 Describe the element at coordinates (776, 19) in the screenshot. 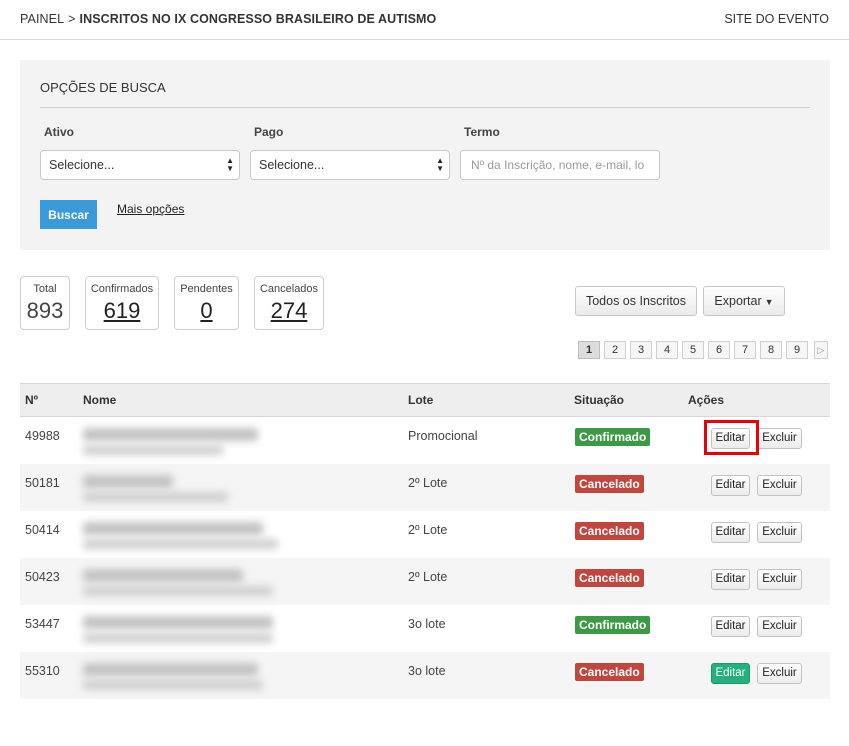

I see `site-do-evento-link: SITE DO EVENTO` at that location.